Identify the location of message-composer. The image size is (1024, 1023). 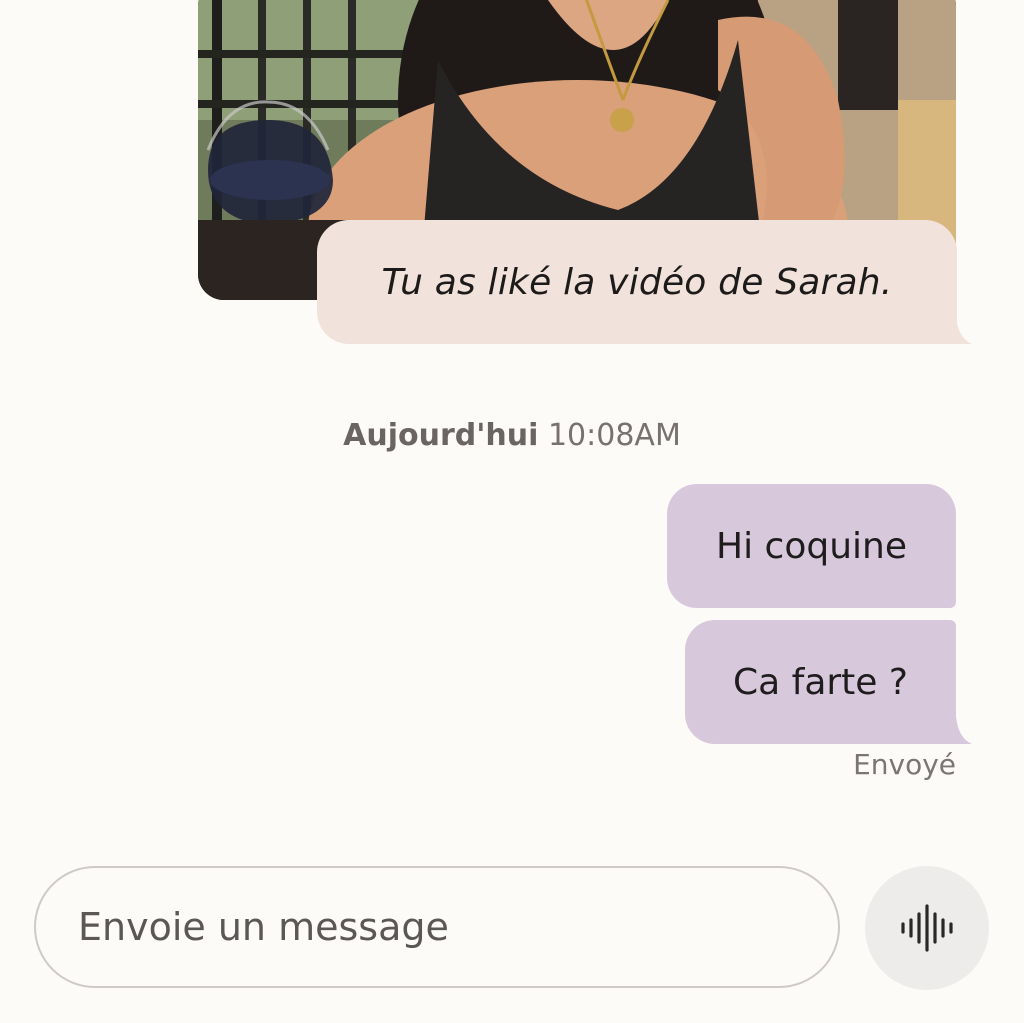
(437, 927).